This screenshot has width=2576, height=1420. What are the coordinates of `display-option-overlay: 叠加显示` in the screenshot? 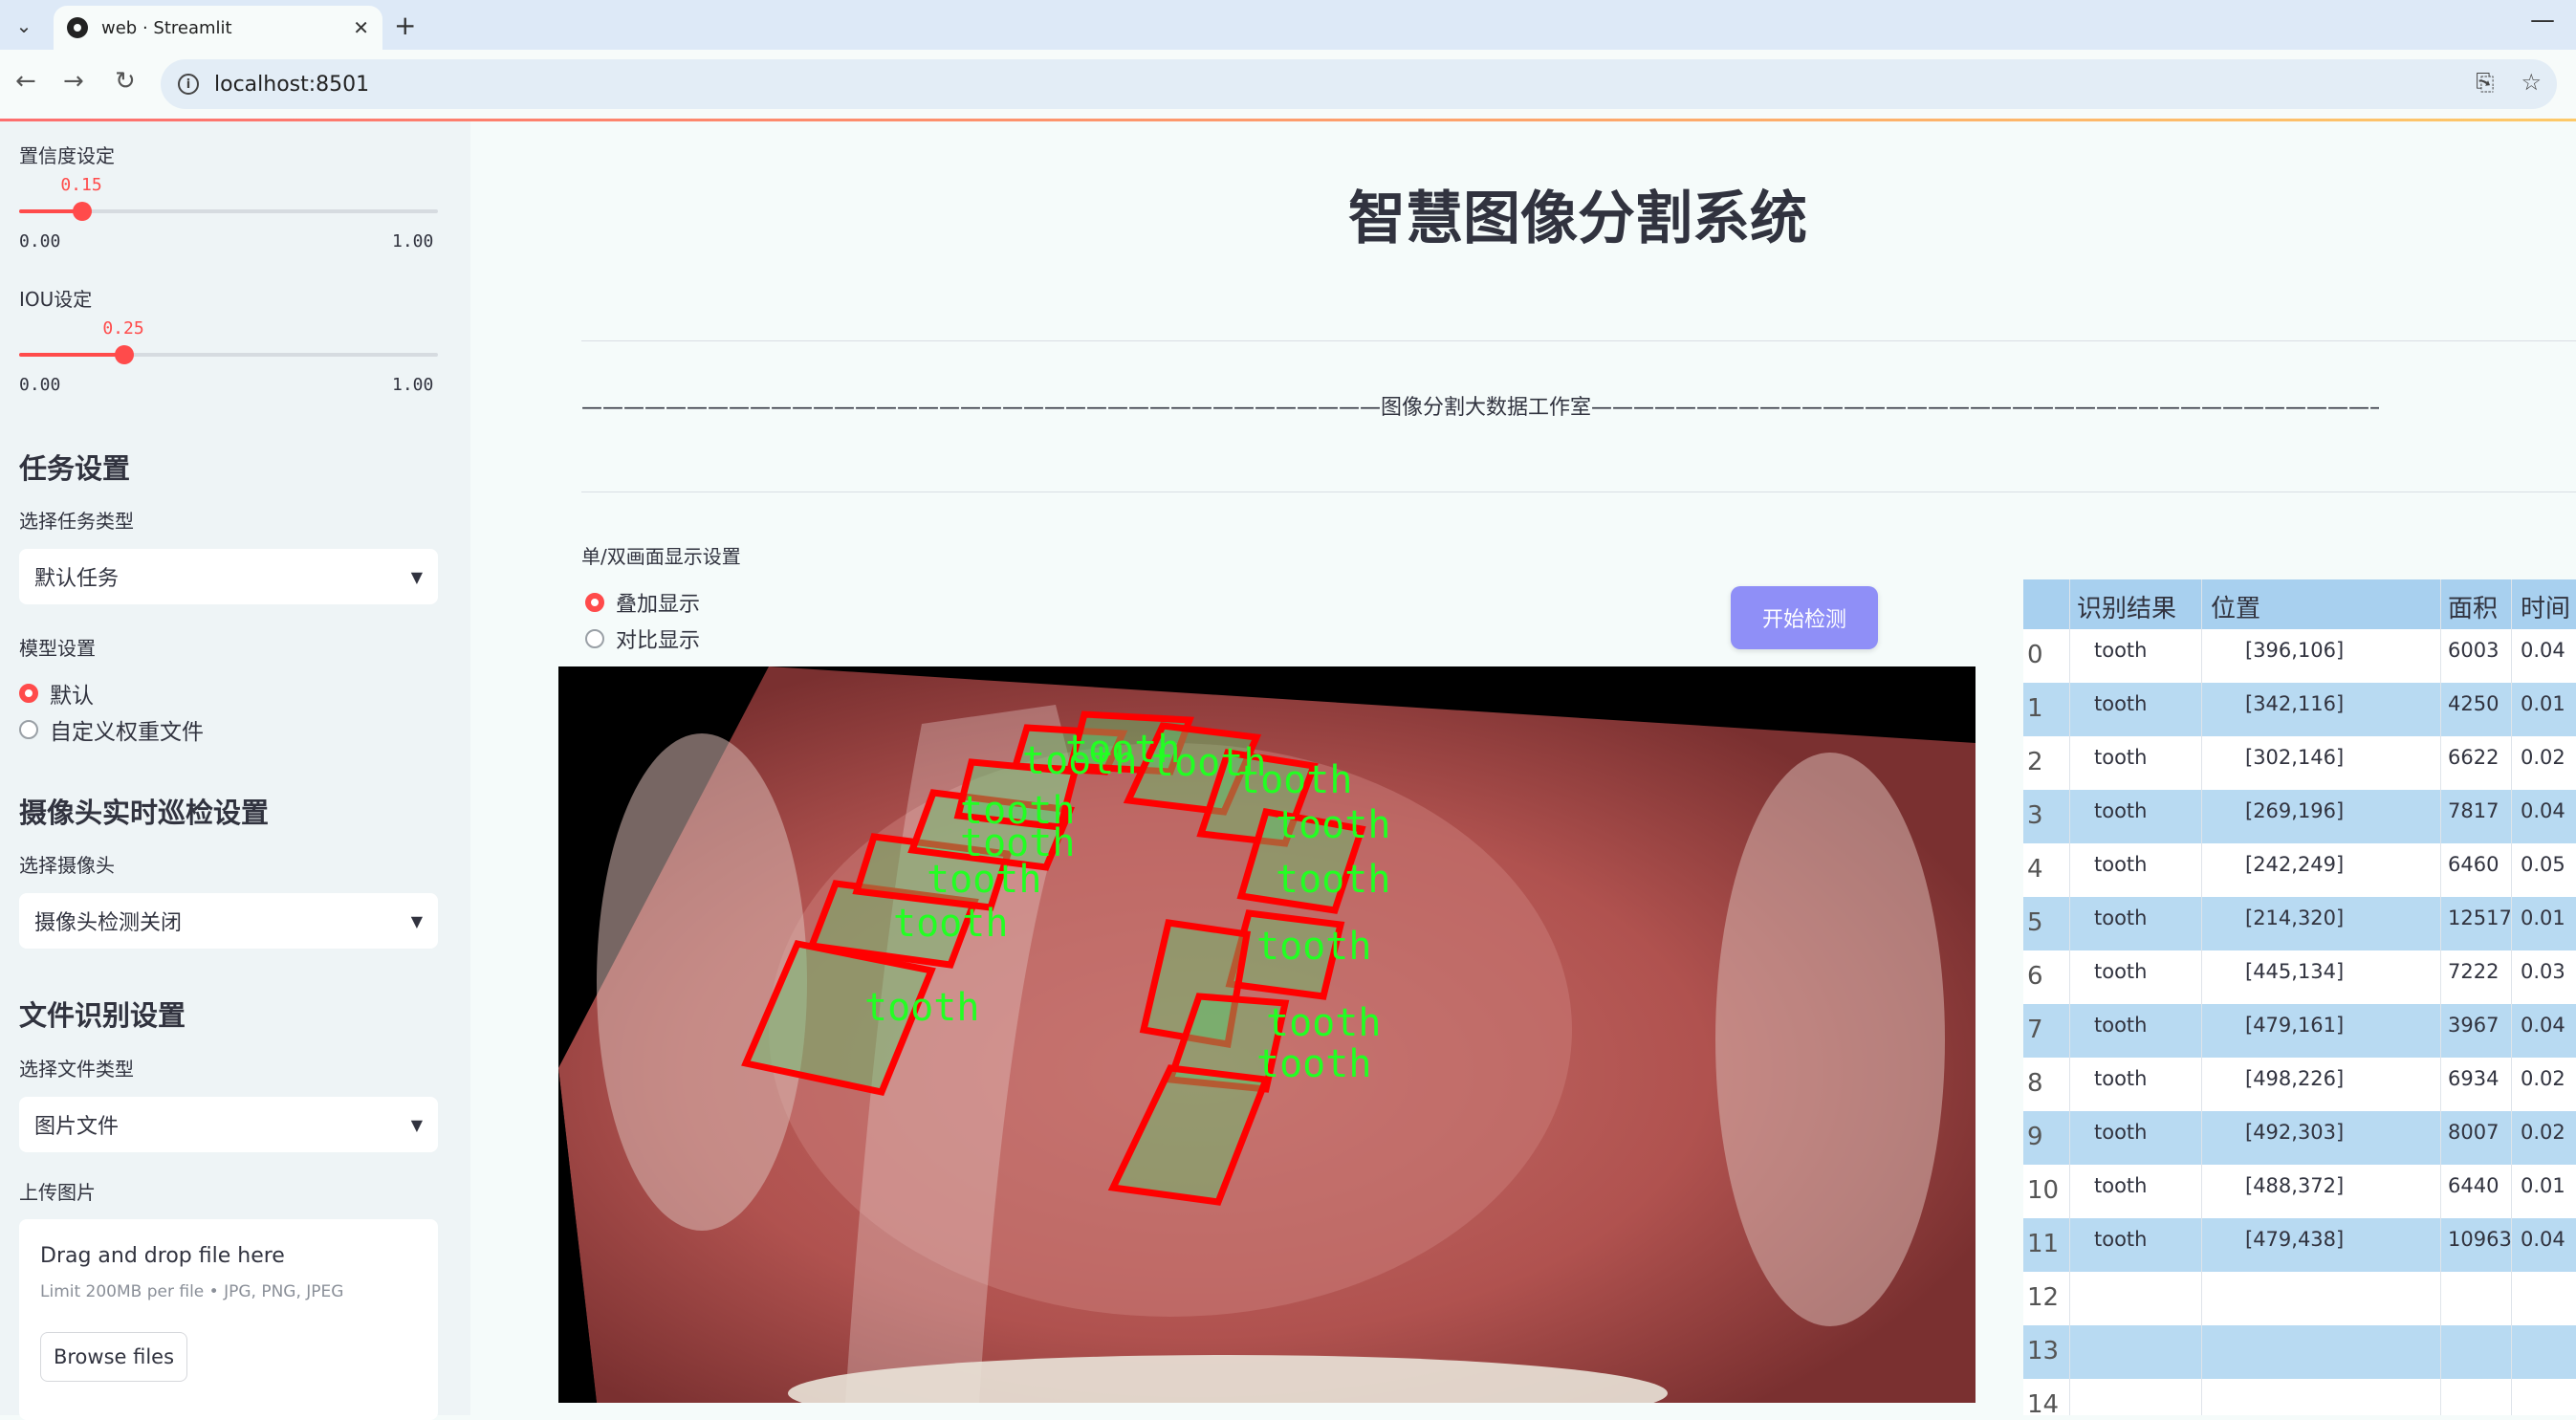 It's located at (658, 605).